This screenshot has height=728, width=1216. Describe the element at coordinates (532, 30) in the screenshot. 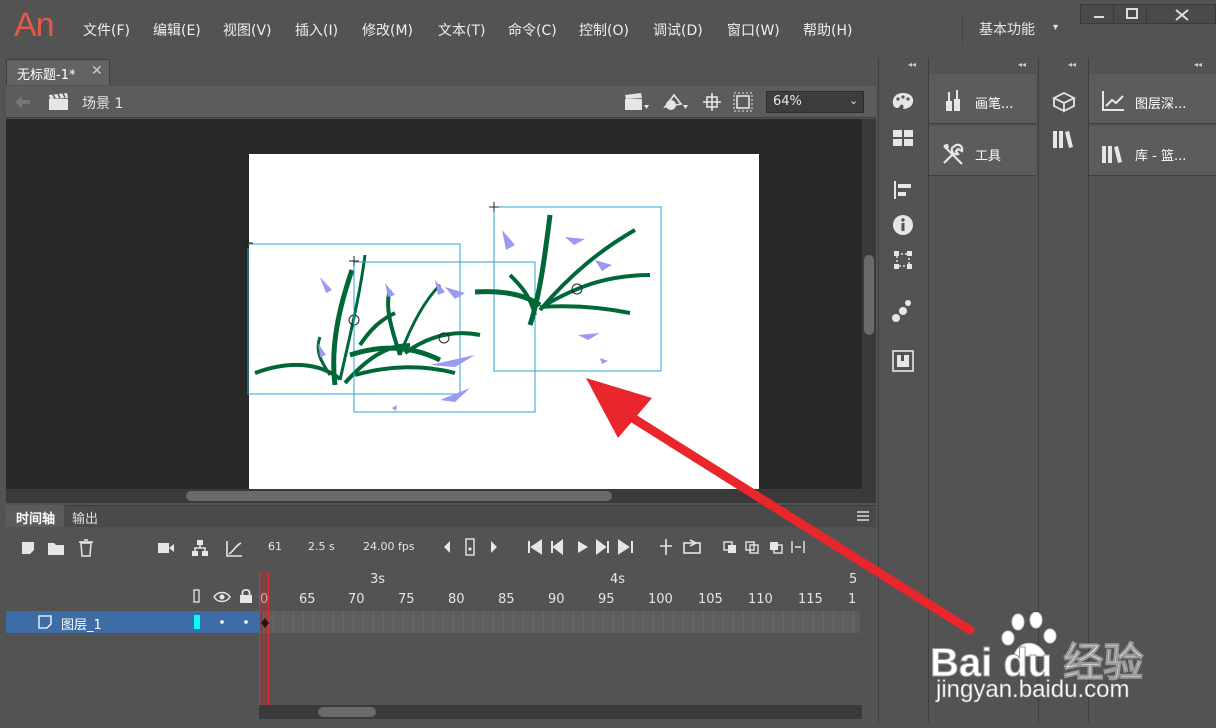

I see `menu-commands: 命令(C)` at that location.